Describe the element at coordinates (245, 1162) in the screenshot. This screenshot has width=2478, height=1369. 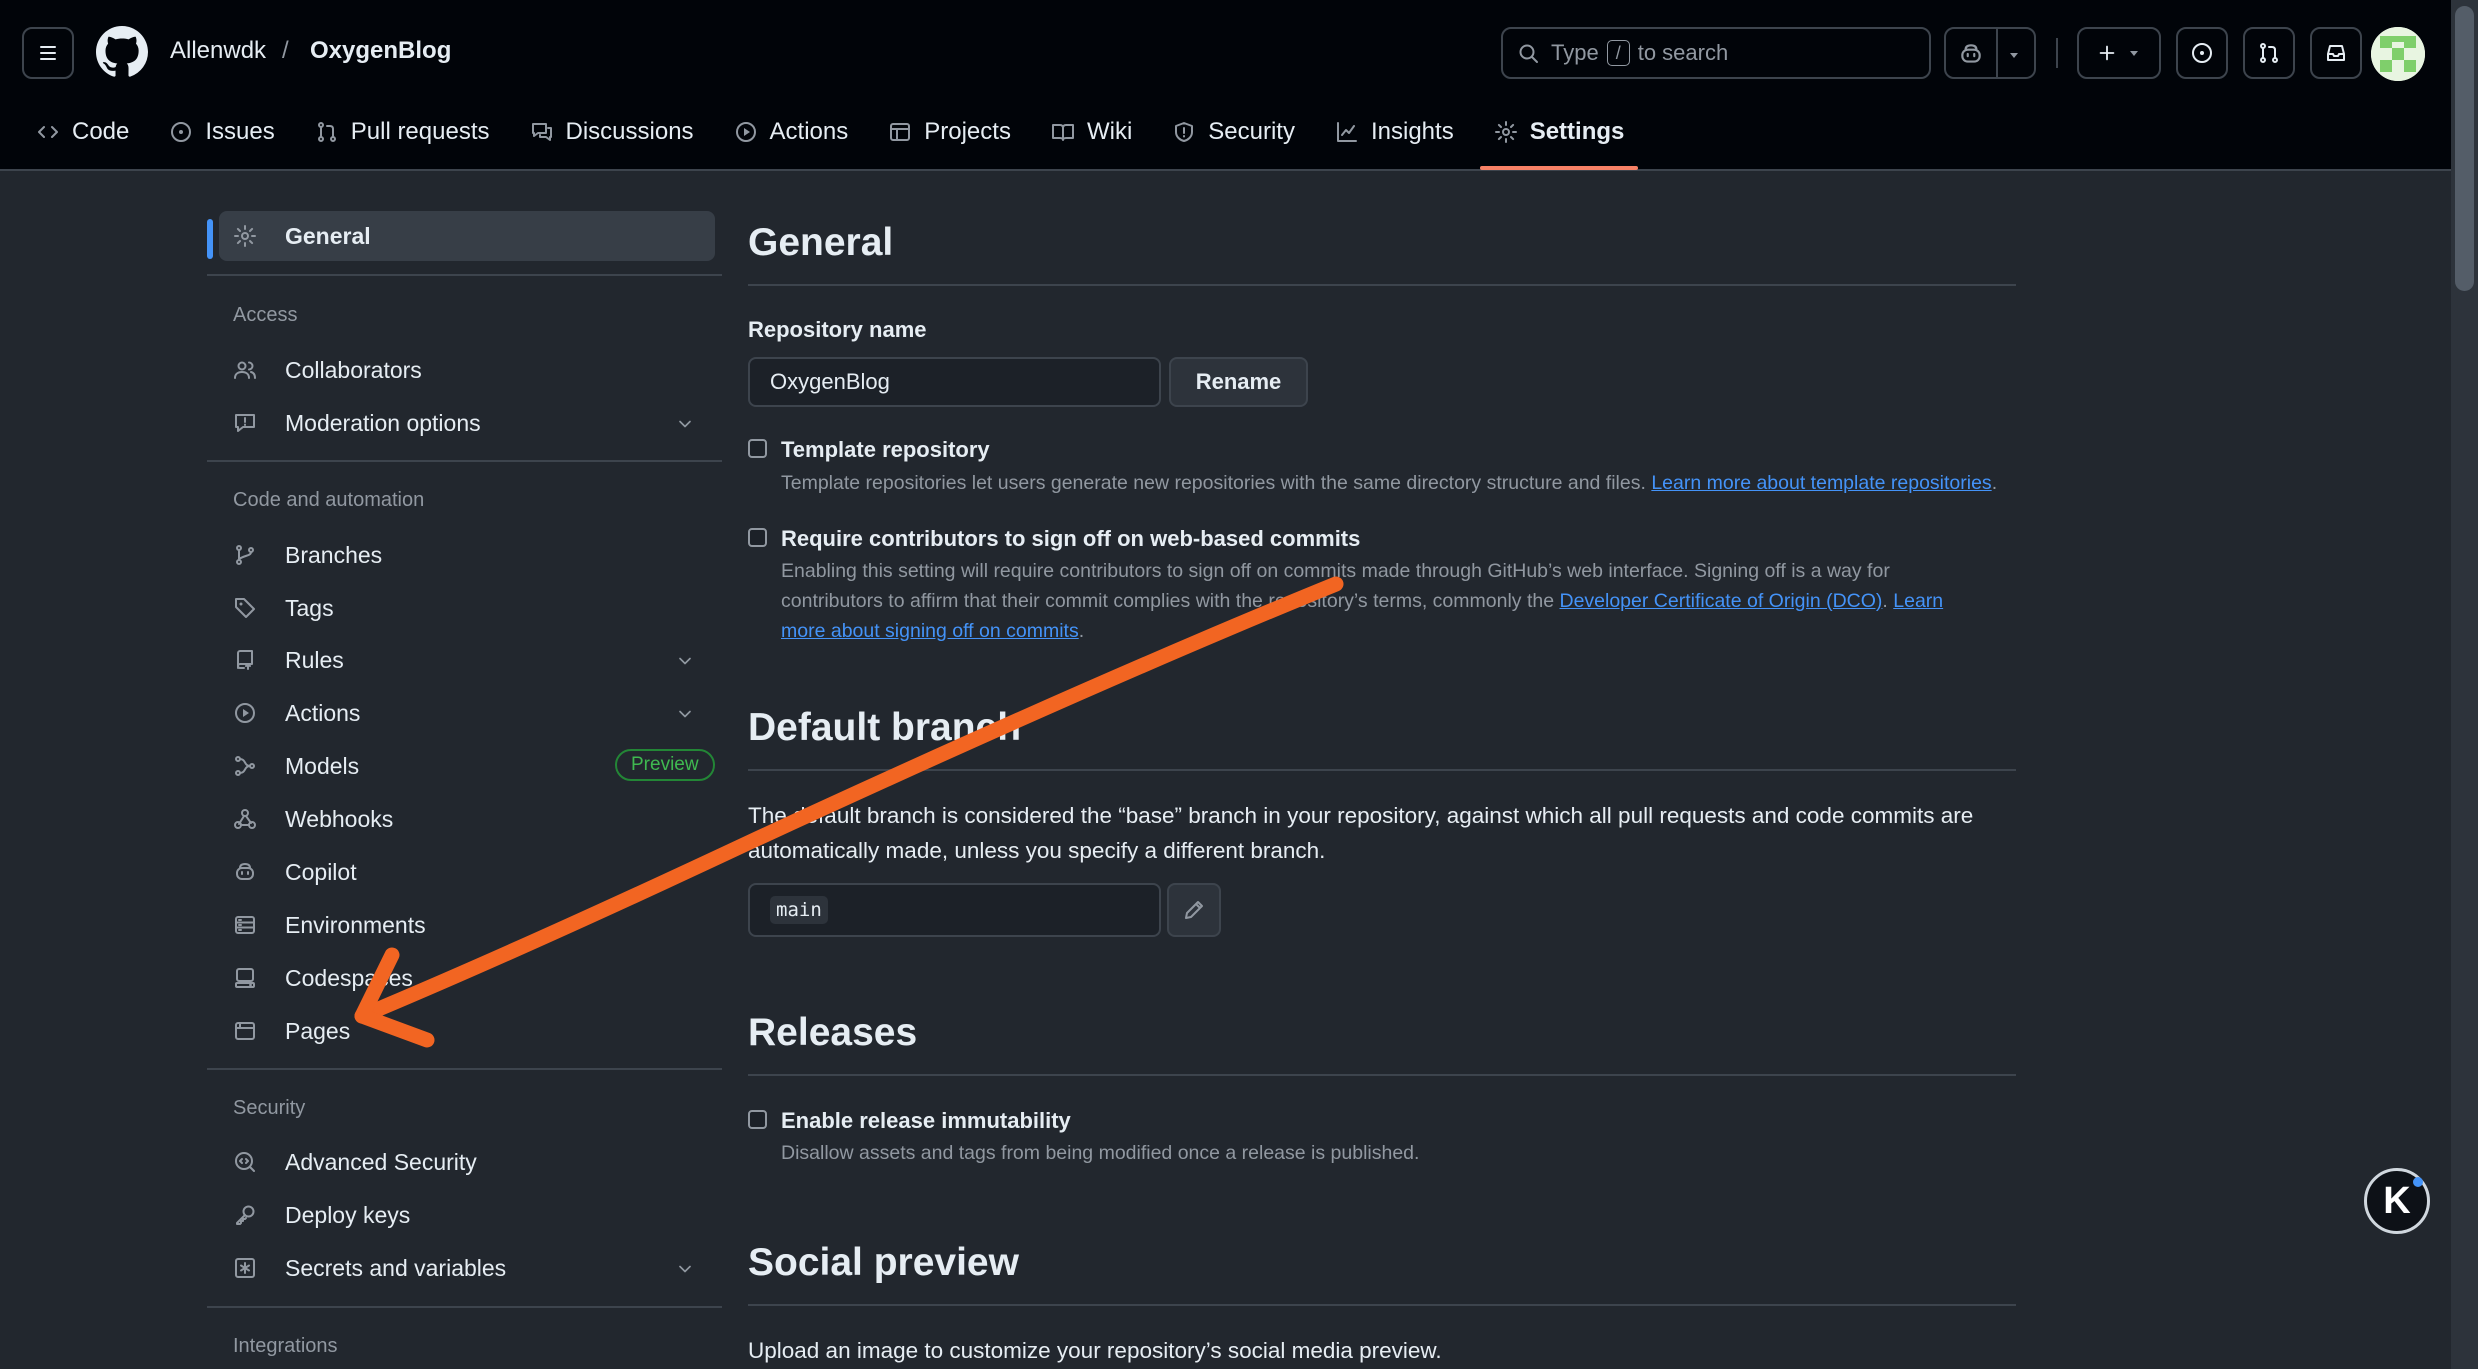
I see `codescan-icon` at that location.